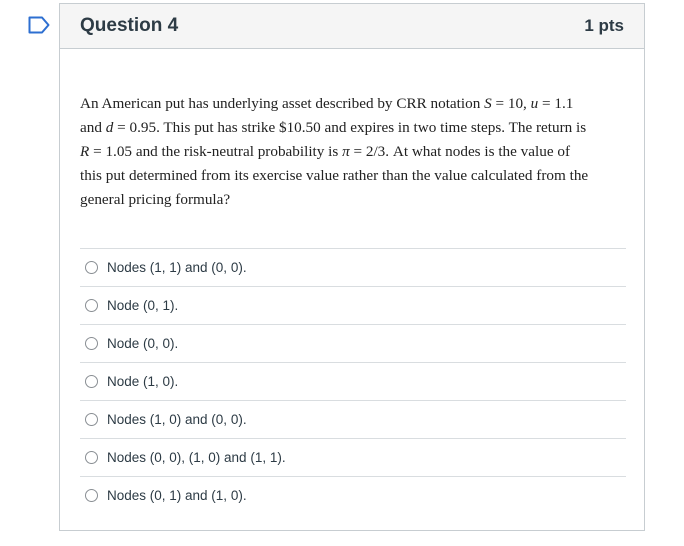 Image resolution: width=684 pixels, height=546 pixels. What do you see at coordinates (177, 495) in the screenshot?
I see `answer-label: Nodes (0, 1) and (1, 0).` at bounding box center [177, 495].